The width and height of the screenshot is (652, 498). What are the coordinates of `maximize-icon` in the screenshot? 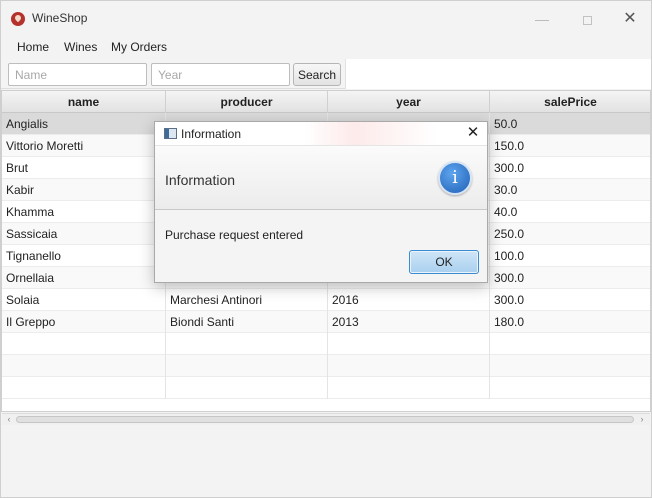 It's located at (587, 20).